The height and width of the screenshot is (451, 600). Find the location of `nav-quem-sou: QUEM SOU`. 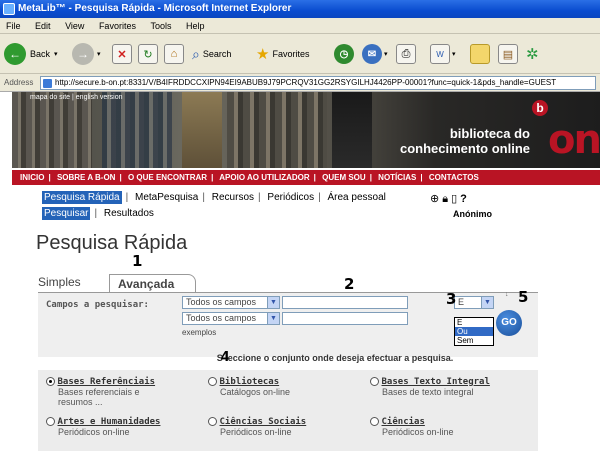

nav-quem-sou: QUEM SOU is located at coordinates (344, 177).